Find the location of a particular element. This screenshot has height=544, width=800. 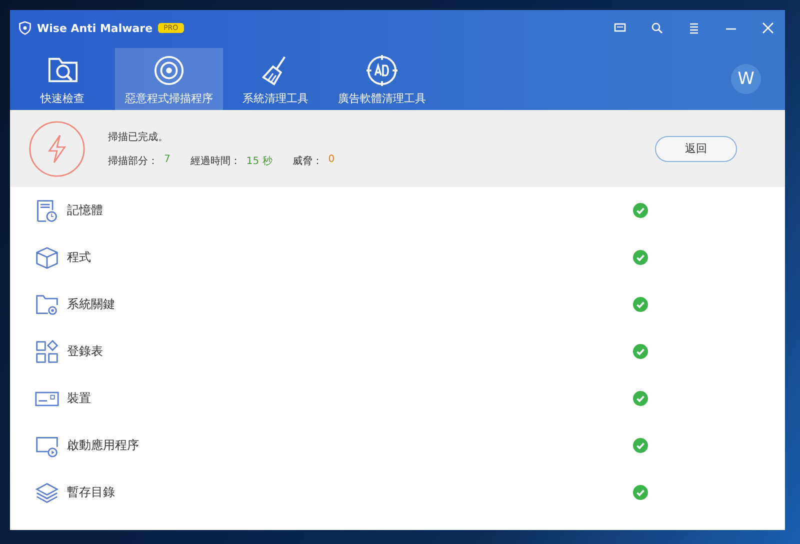

scan-status-text: 掃描已完成。 is located at coordinates (138, 137).